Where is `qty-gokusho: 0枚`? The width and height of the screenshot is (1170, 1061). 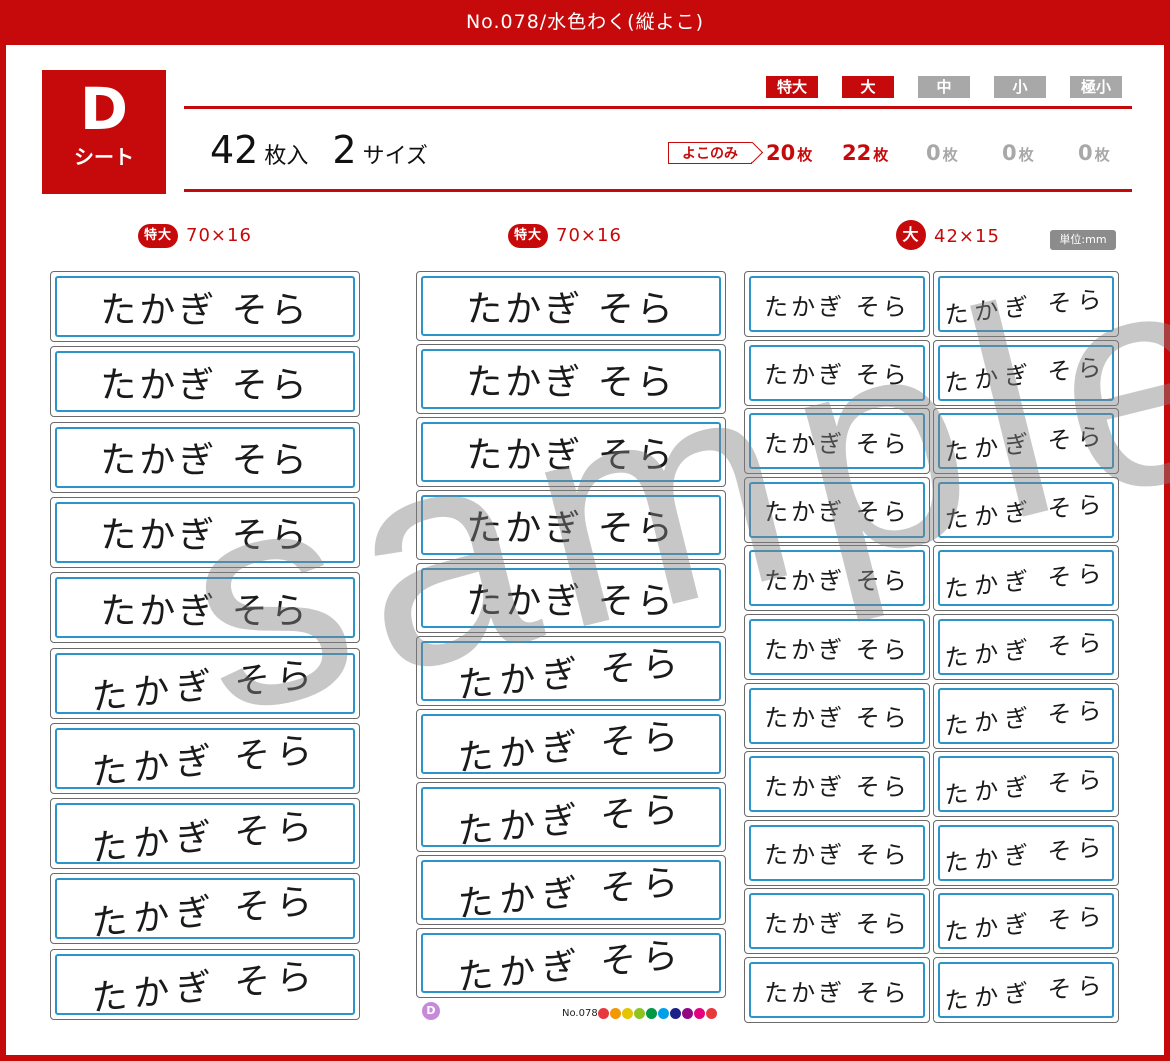
qty-gokusho: 0枚 is located at coordinates (1094, 154).